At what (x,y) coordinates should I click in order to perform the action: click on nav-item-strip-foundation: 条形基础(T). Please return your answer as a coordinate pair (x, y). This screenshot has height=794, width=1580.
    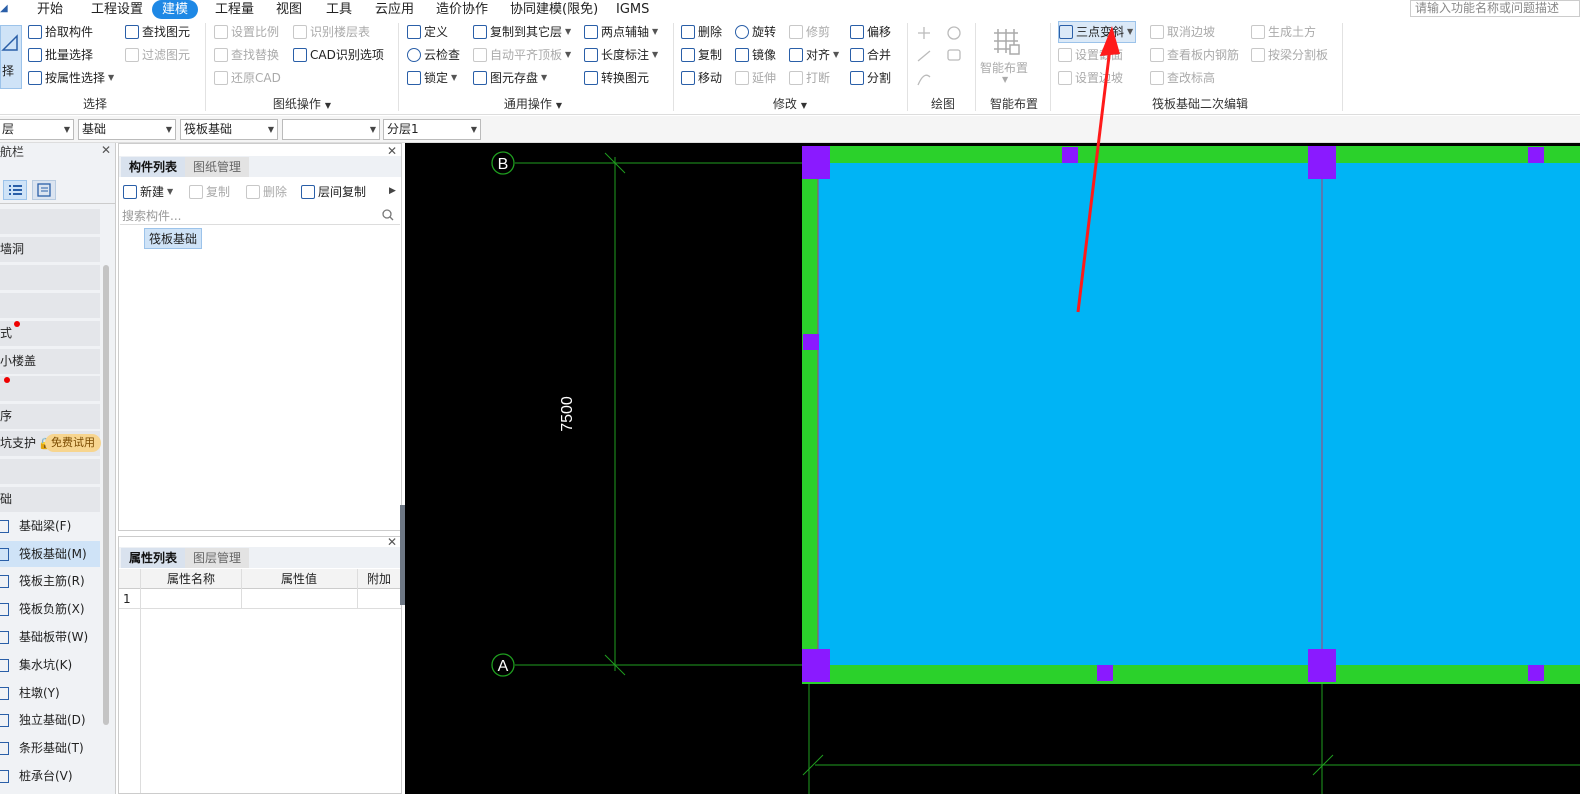
    Looking at the image, I should click on (50, 748).